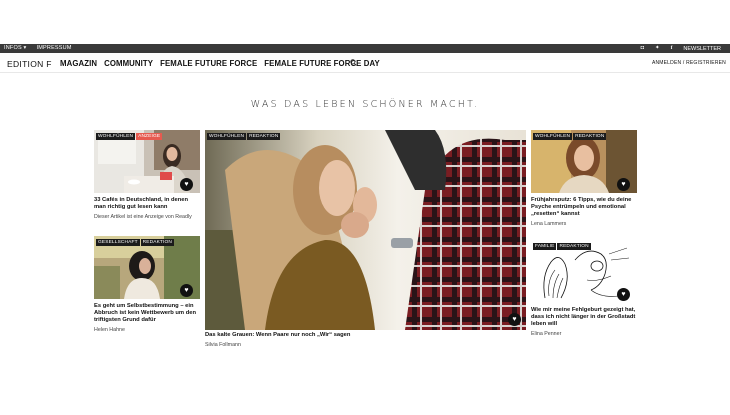 The image size is (730, 415). What do you see at coordinates (128, 63) in the screenshot?
I see `nav-item-community: COMMUNITY` at bounding box center [128, 63].